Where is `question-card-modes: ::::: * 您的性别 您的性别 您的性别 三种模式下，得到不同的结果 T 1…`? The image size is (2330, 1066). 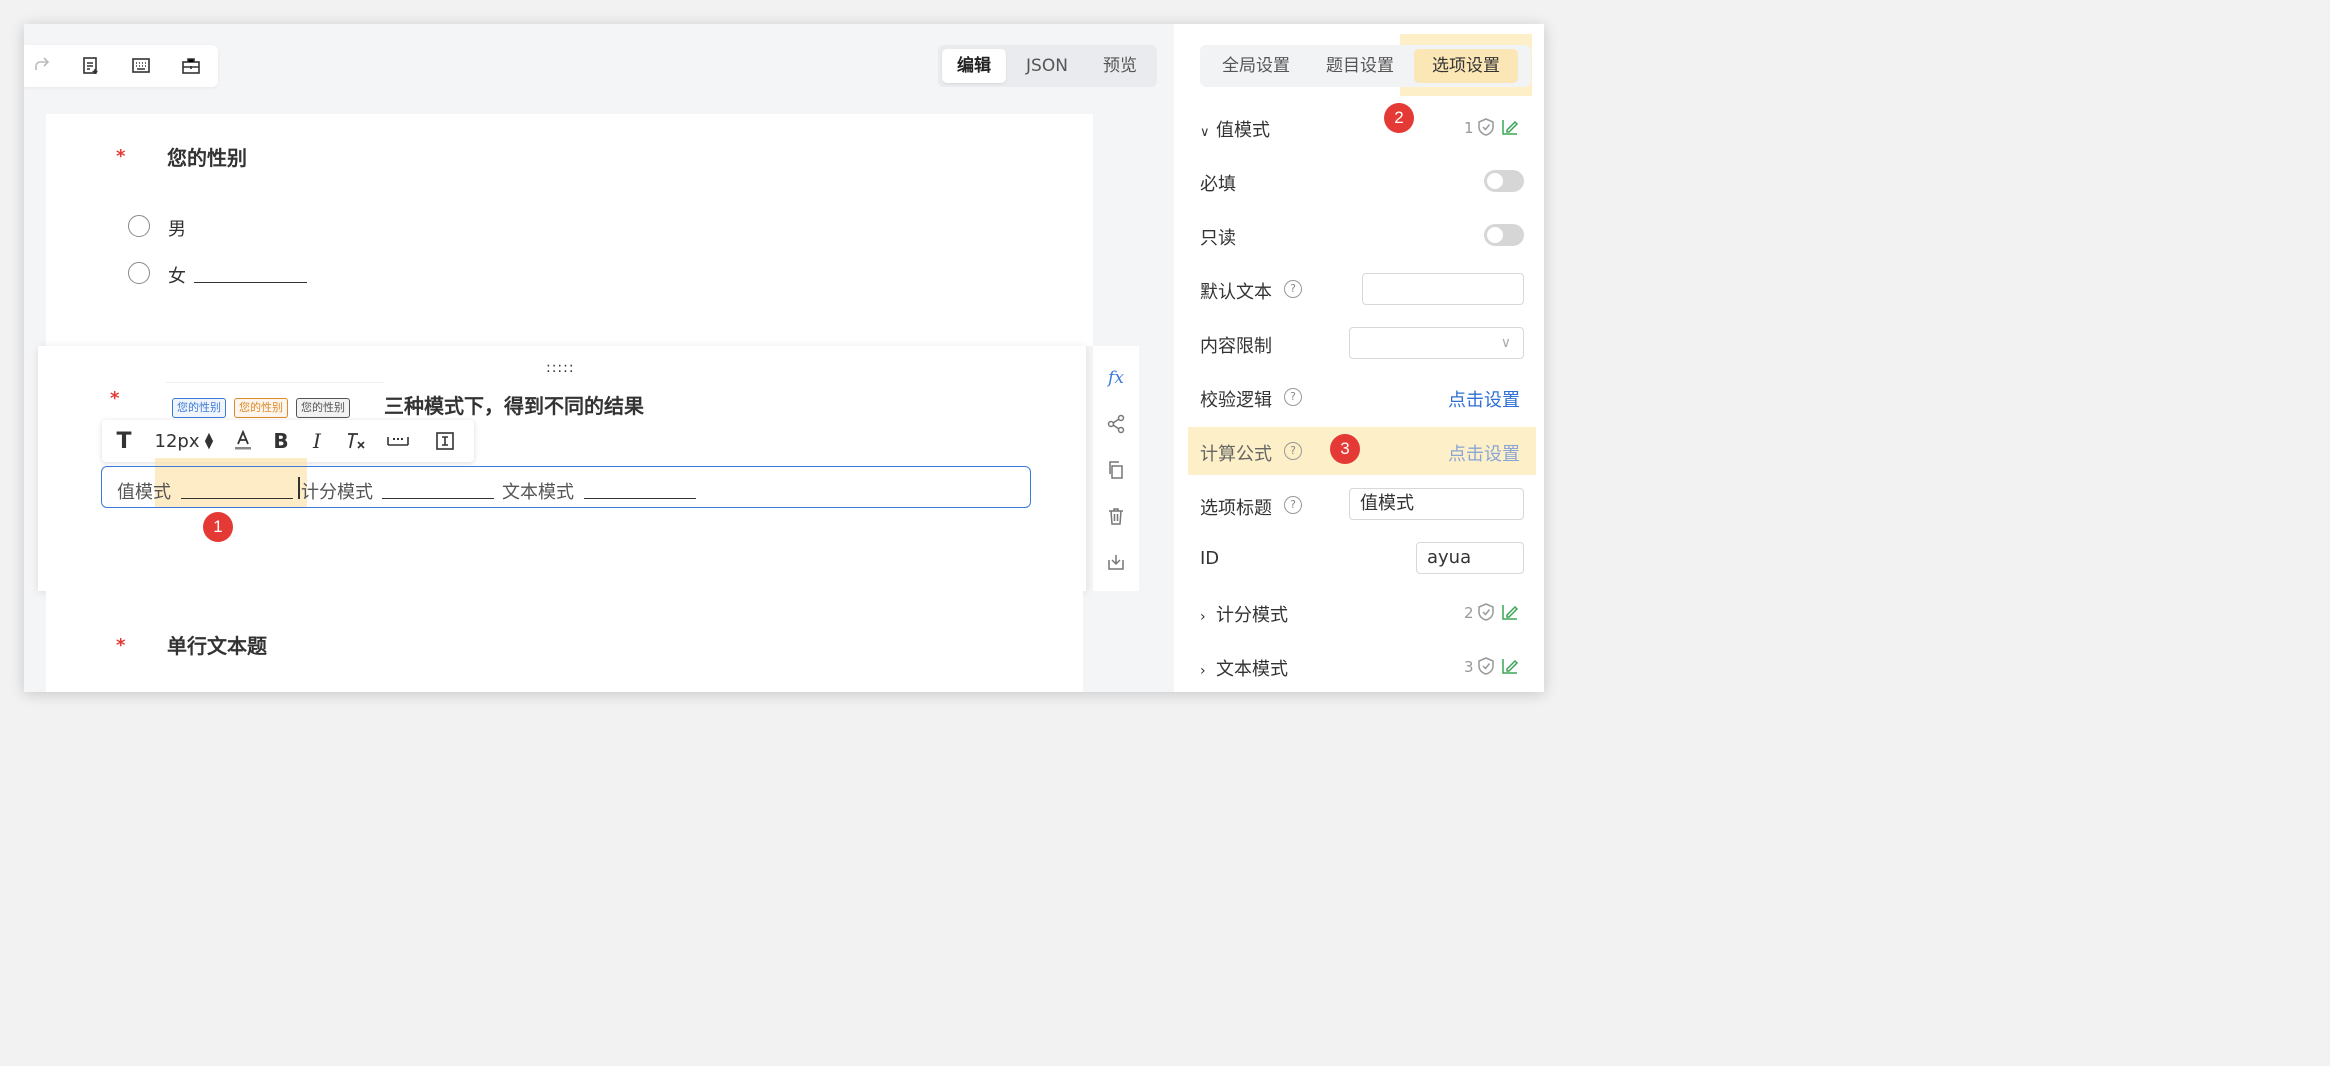
question-card-modes: ::::: * 您的性别 您的性别 您的性别 三种模式下，得到不同的结果 T 1… is located at coordinates (562, 468).